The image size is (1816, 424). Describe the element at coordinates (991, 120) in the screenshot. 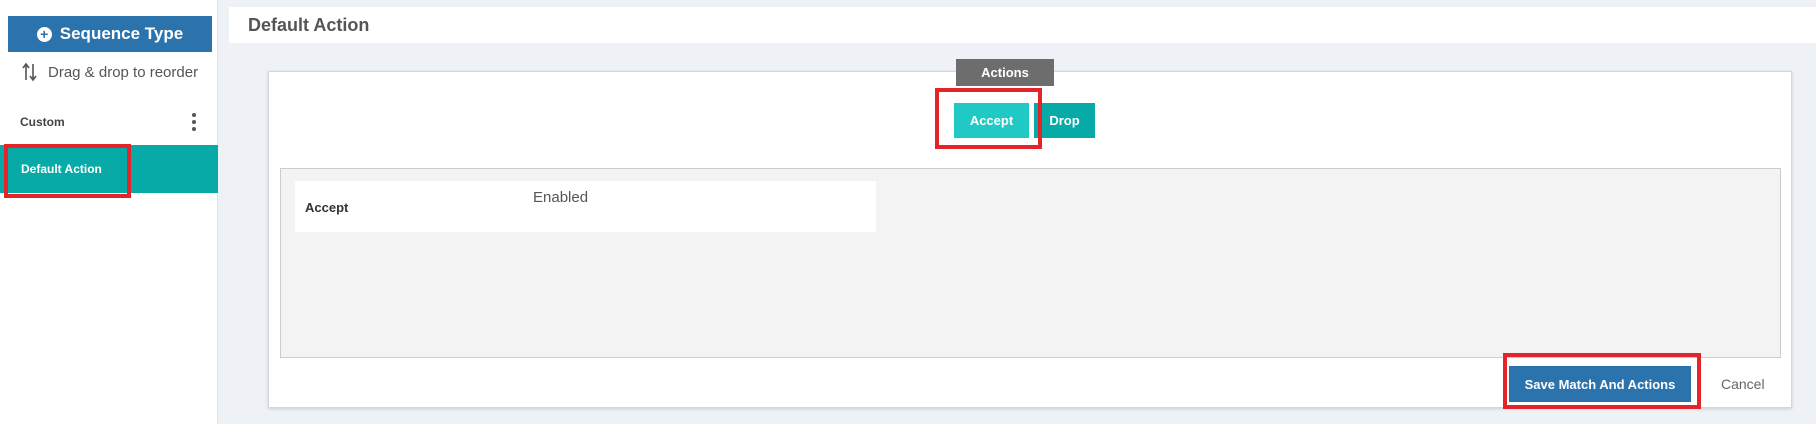

I see `accept-button: Accept` at that location.